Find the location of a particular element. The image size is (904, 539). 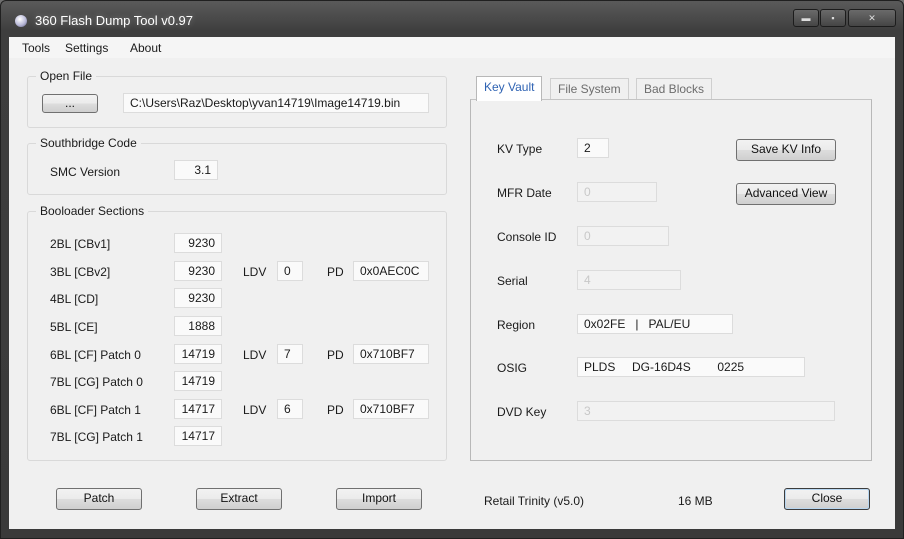

serial-field: 4 is located at coordinates (629, 280).